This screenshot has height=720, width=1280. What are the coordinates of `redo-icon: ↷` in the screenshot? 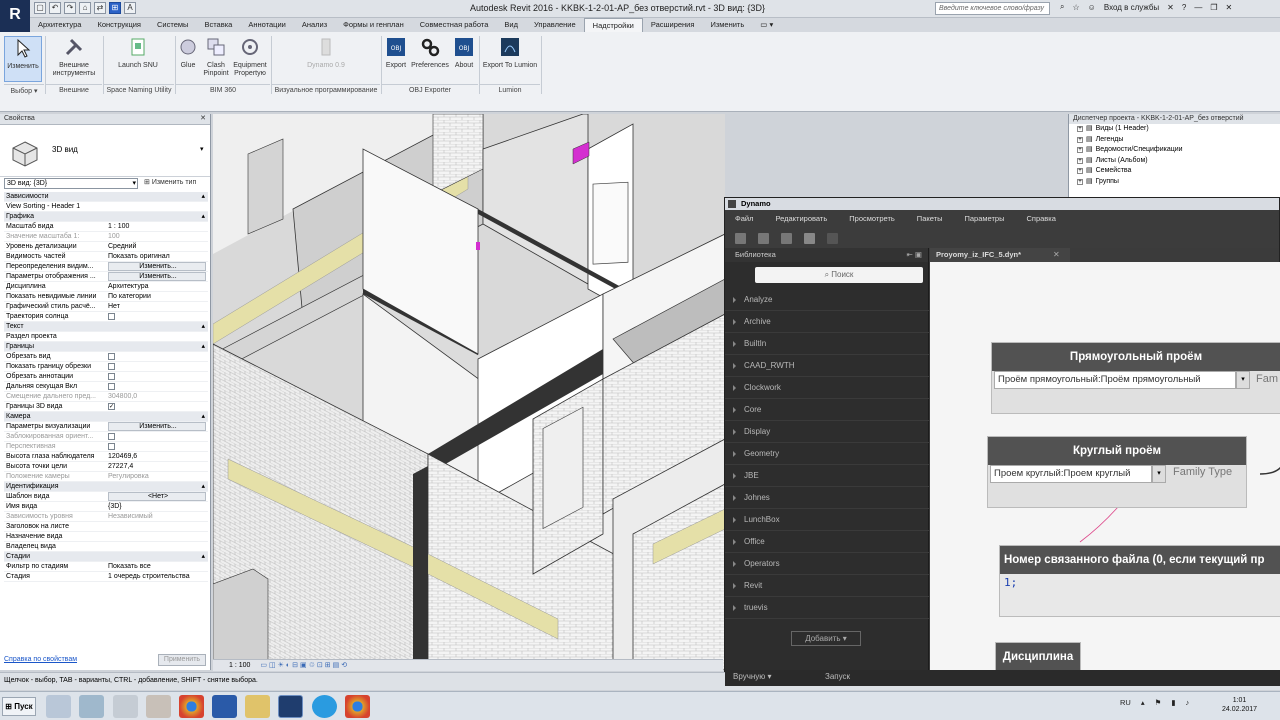 It's located at (70, 8).